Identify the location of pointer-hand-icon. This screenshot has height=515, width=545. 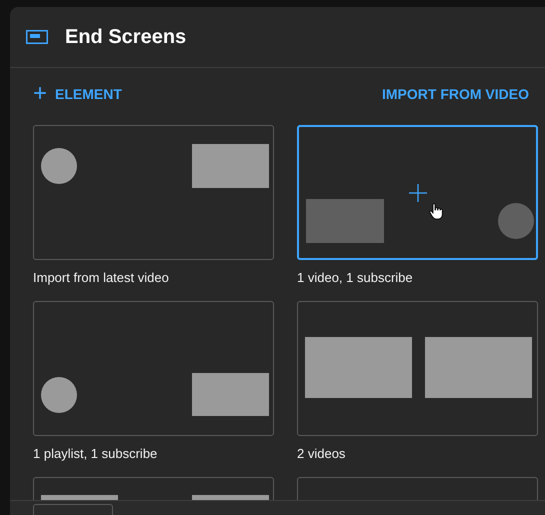
(436, 211).